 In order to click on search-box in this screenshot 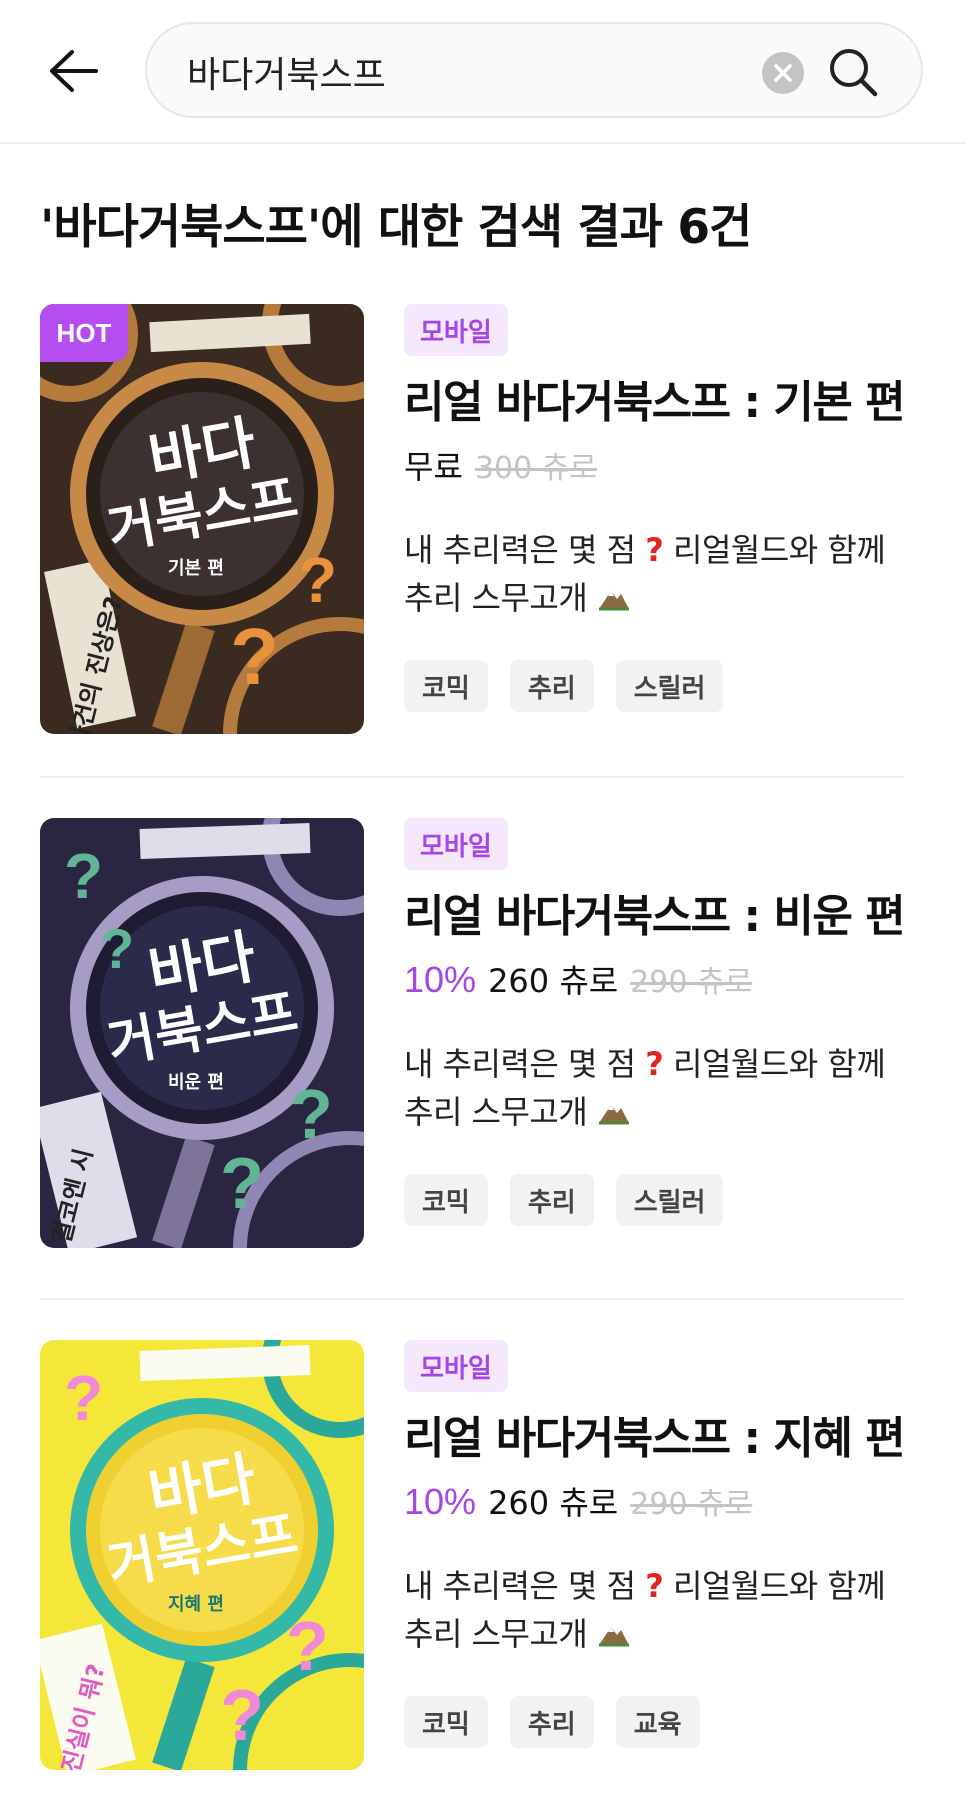, I will do `click(534, 70)`.